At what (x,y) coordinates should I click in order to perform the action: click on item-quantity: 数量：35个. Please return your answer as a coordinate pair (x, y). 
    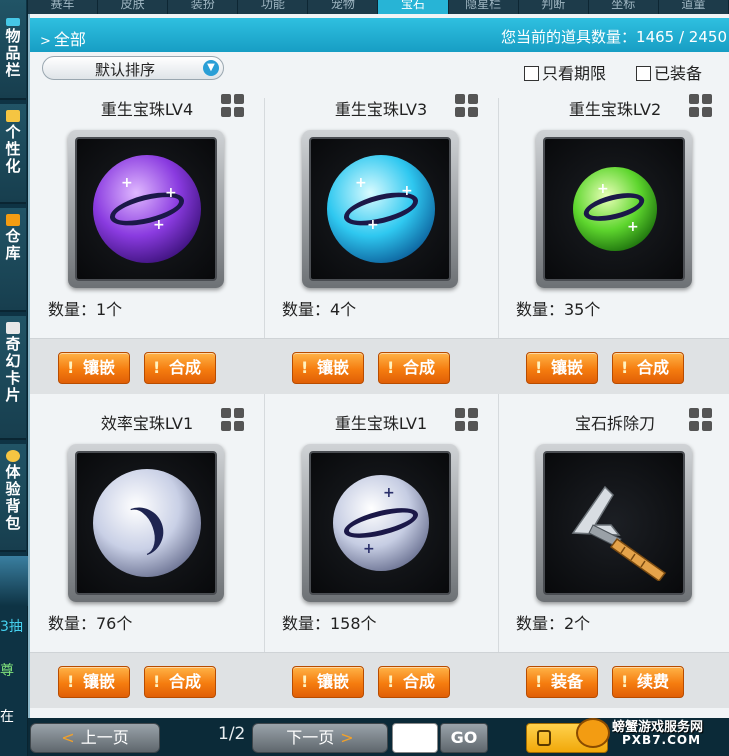
    Looking at the image, I should click on (558, 309).